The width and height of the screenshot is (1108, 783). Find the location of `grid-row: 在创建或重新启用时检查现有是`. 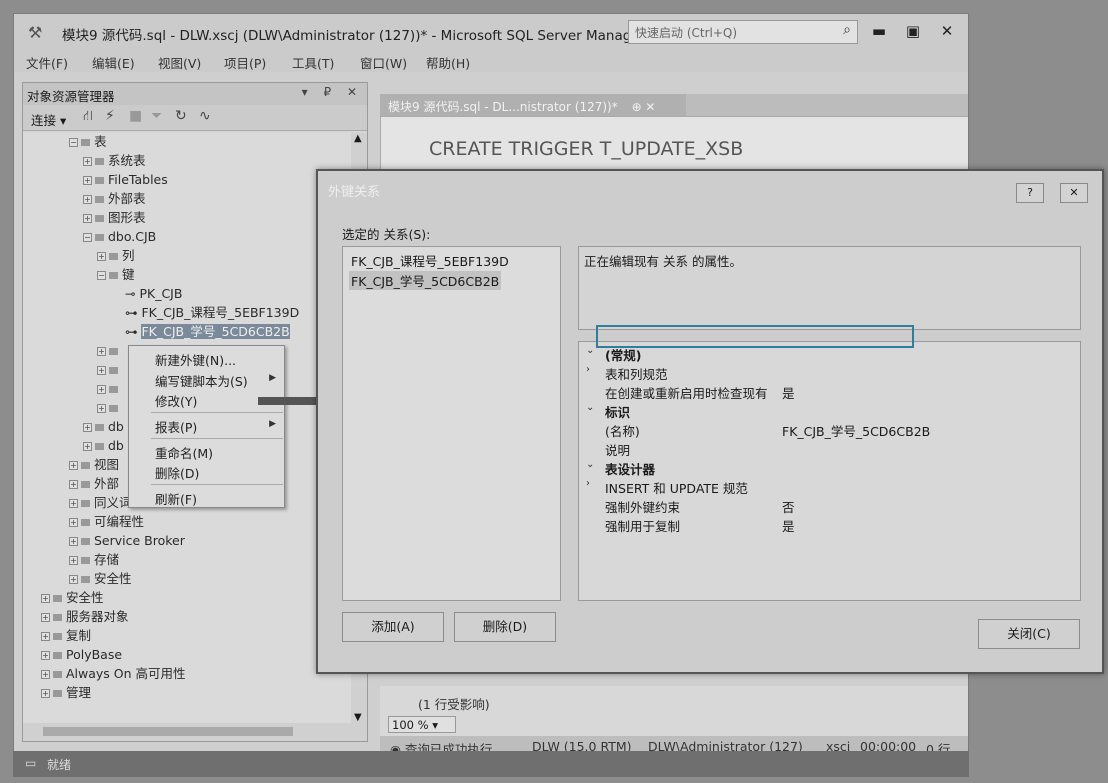

grid-row: 在创建或重新启用时检查现有是 is located at coordinates (829, 391).